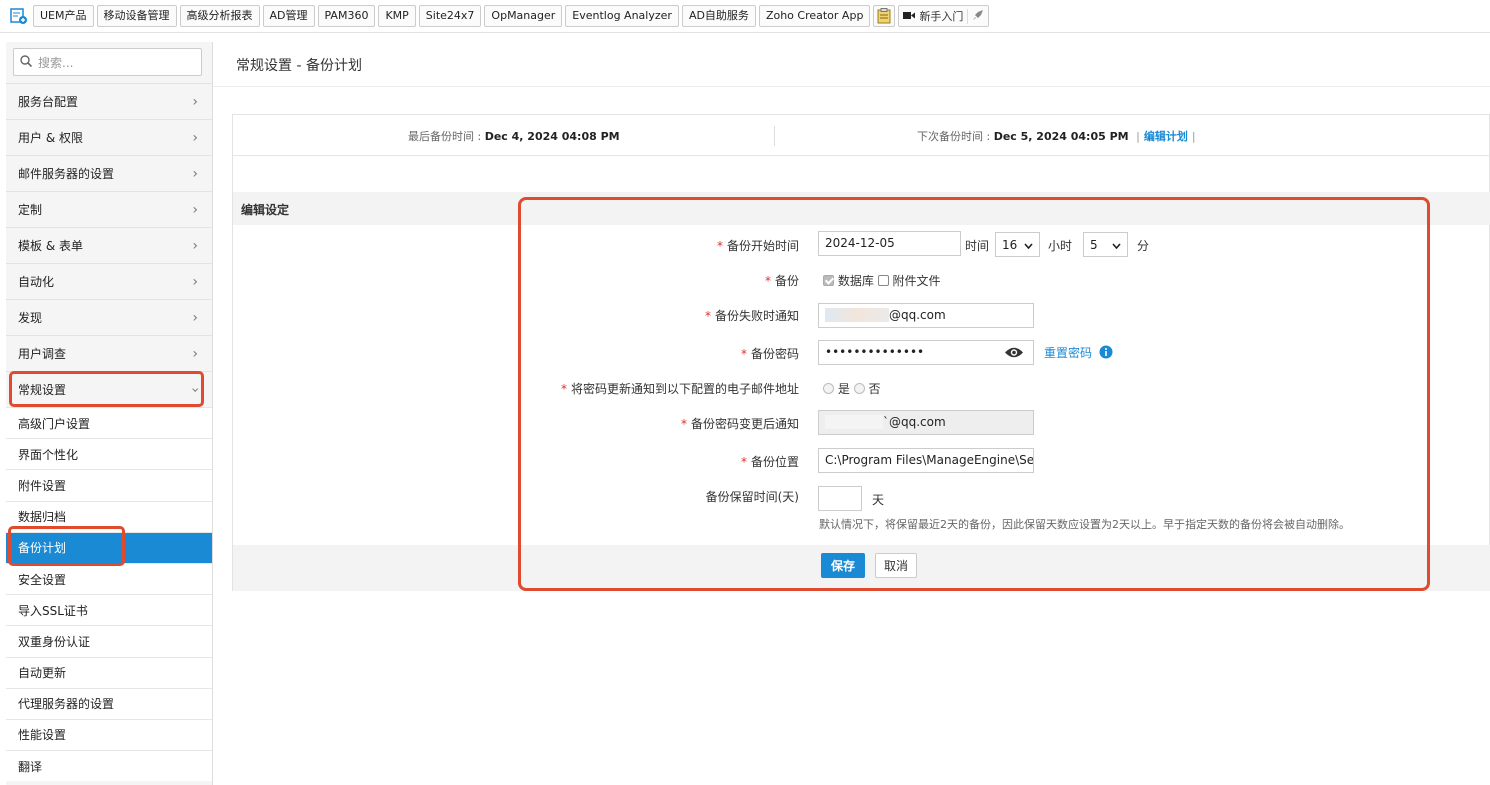 The width and height of the screenshot is (1490, 785). What do you see at coordinates (523, 16) in the screenshot?
I see `toolbar-opmanager: OpManager` at bounding box center [523, 16].